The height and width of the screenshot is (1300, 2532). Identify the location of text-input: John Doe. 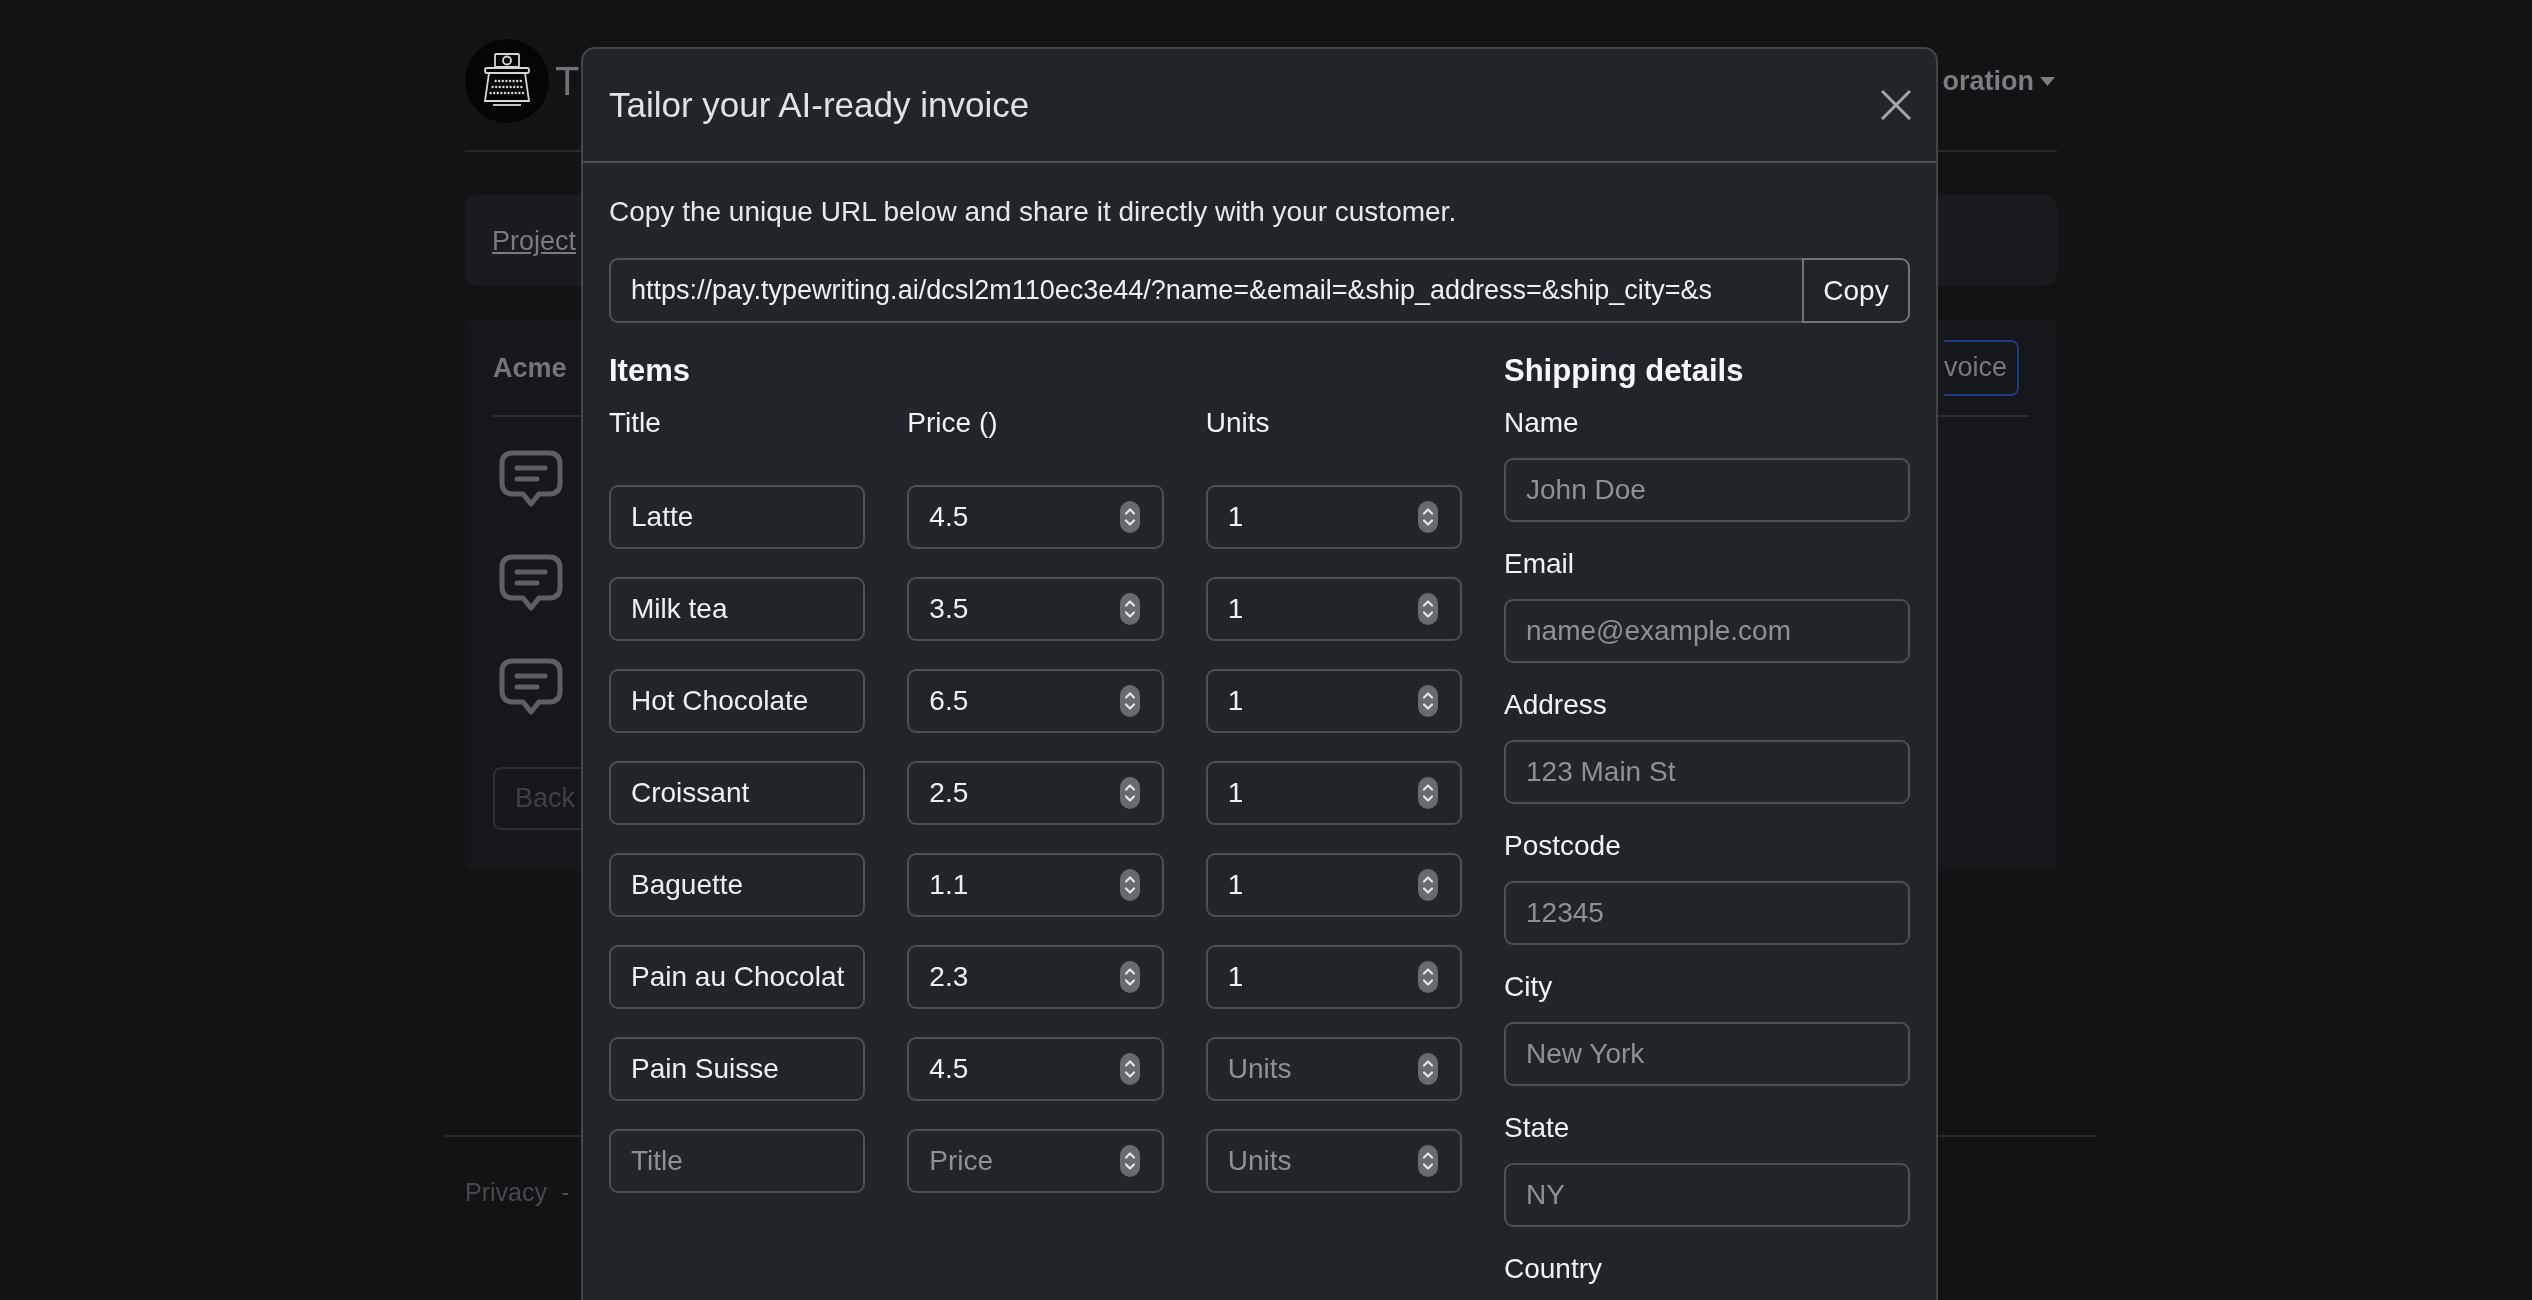
(1707, 490).